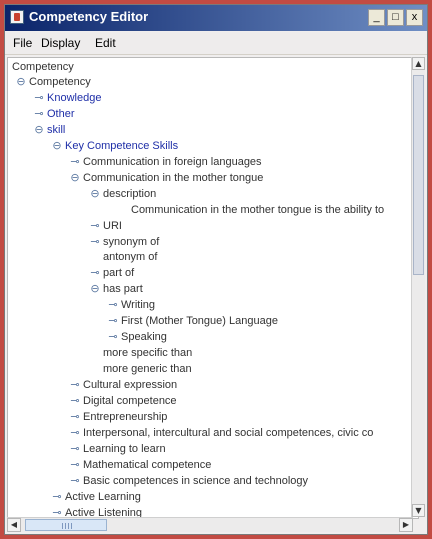 This screenshot has height=539, width=432. What do you see at coordinates (74, 98) in the screenshot?
I see `tree-node: Knowledge` at bounding box center [74, 98].